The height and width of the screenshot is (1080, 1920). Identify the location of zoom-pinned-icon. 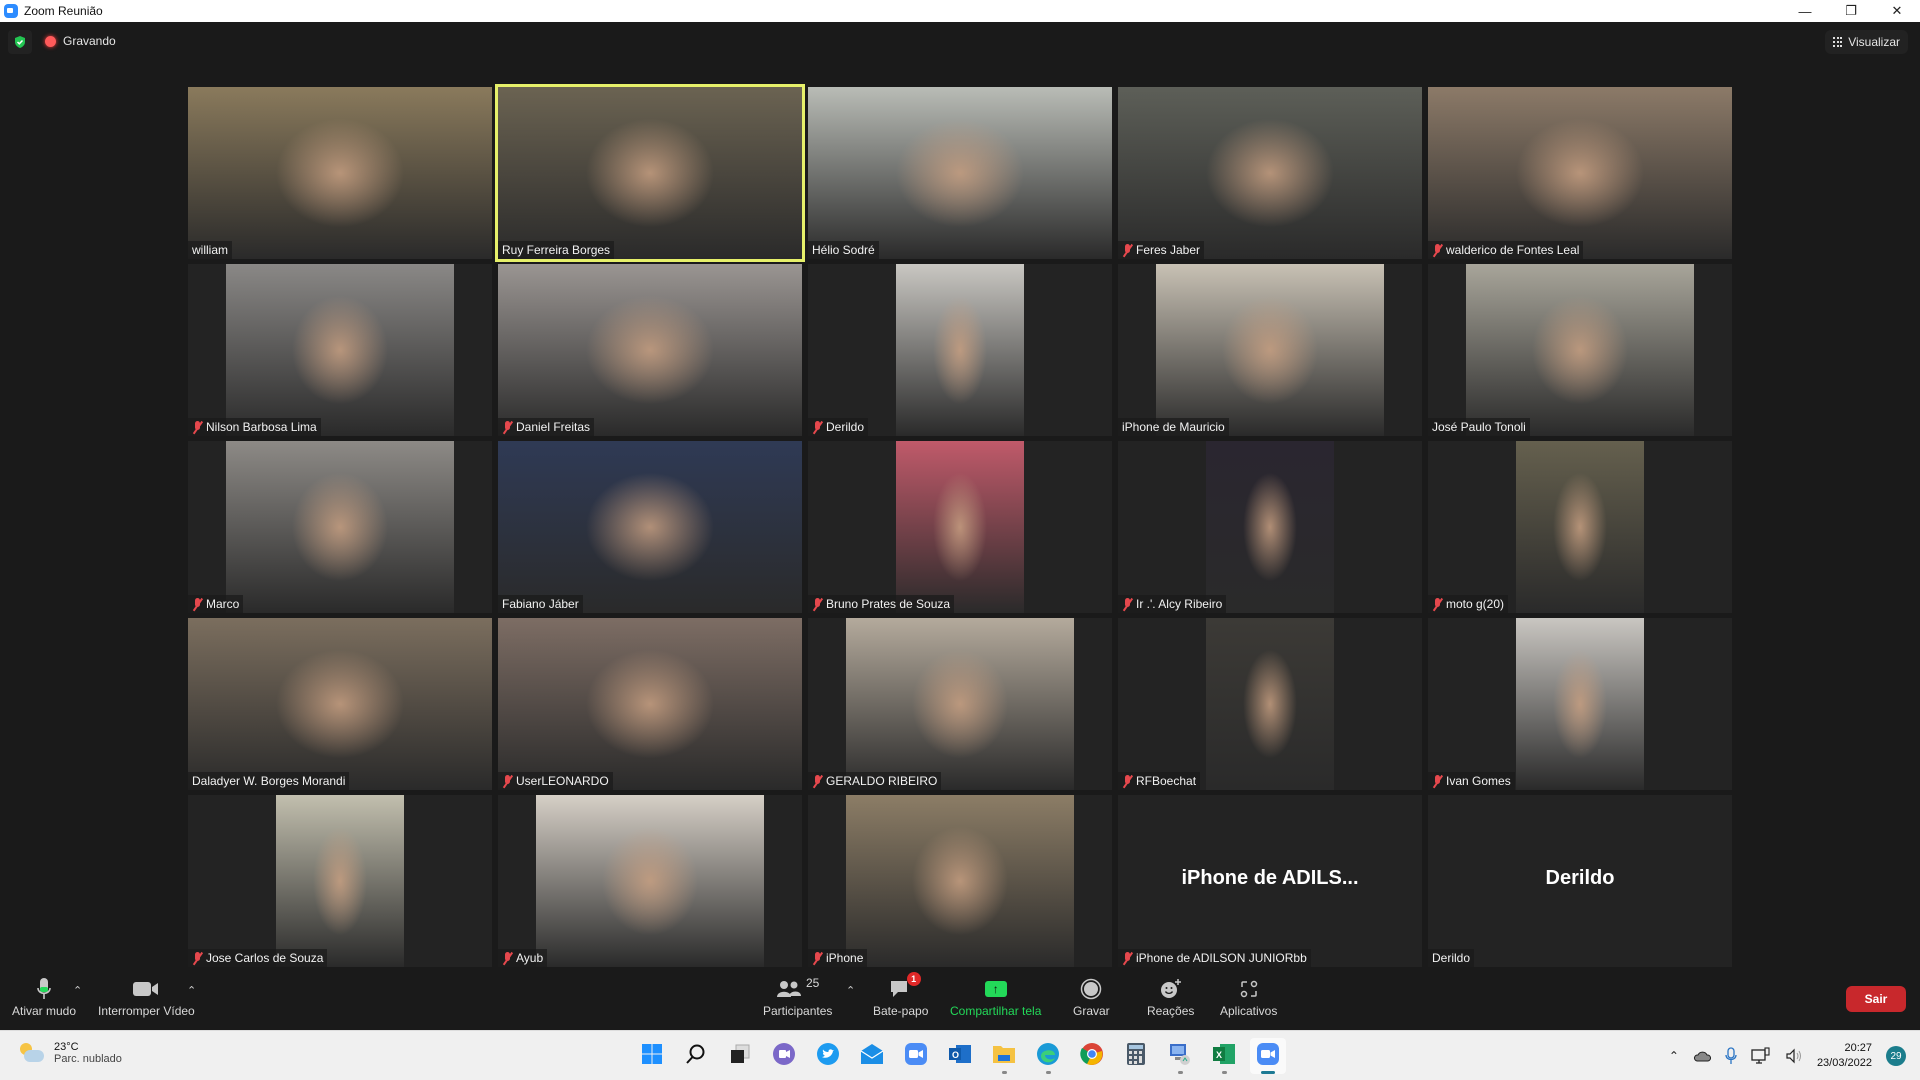
(916, 1056).